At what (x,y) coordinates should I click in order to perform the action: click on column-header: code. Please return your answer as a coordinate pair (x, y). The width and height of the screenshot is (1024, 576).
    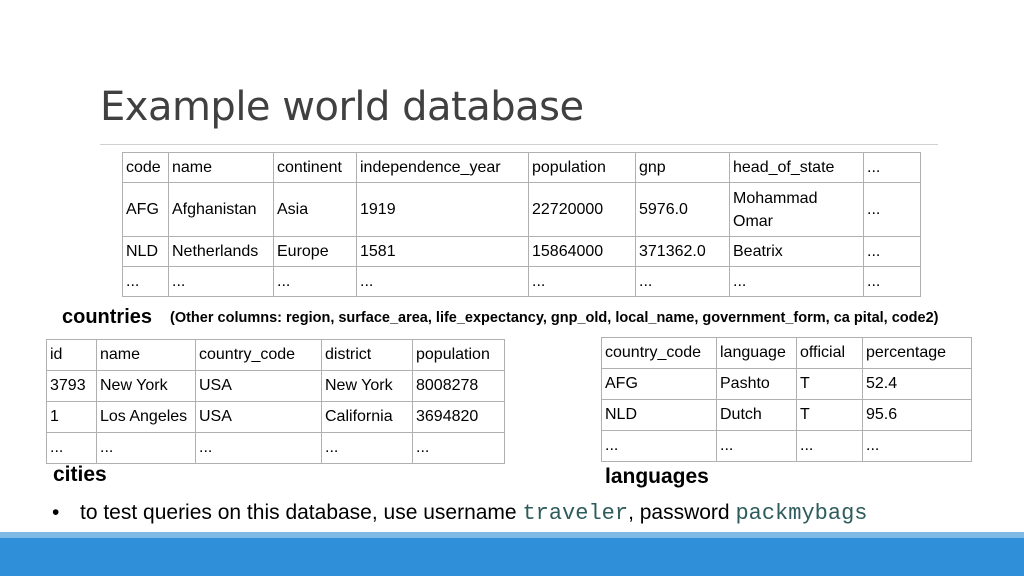
    Looking at the image, I should click on (145, 167).